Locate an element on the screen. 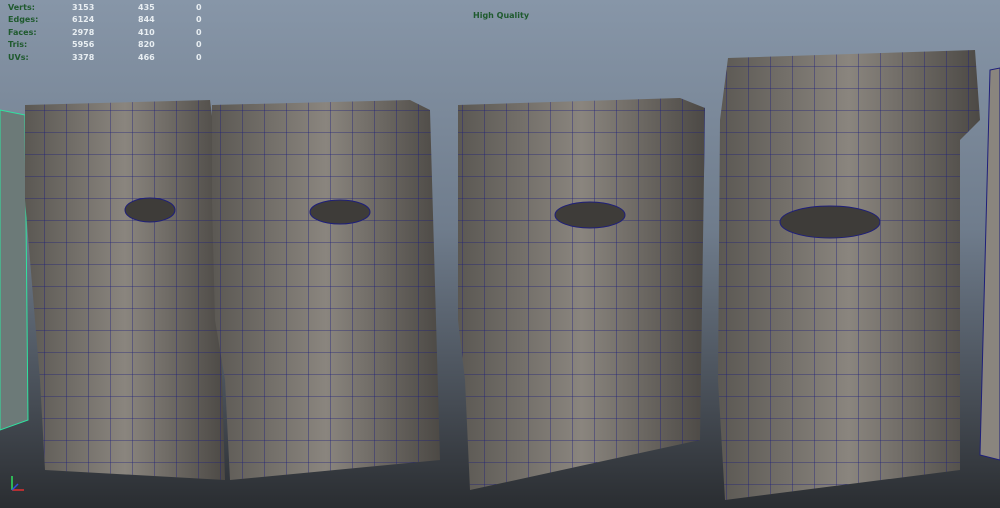 Image resolution: width=1000 pixels, height=508 pixels. hud-value: 844 is located at coordinates (146, 20).